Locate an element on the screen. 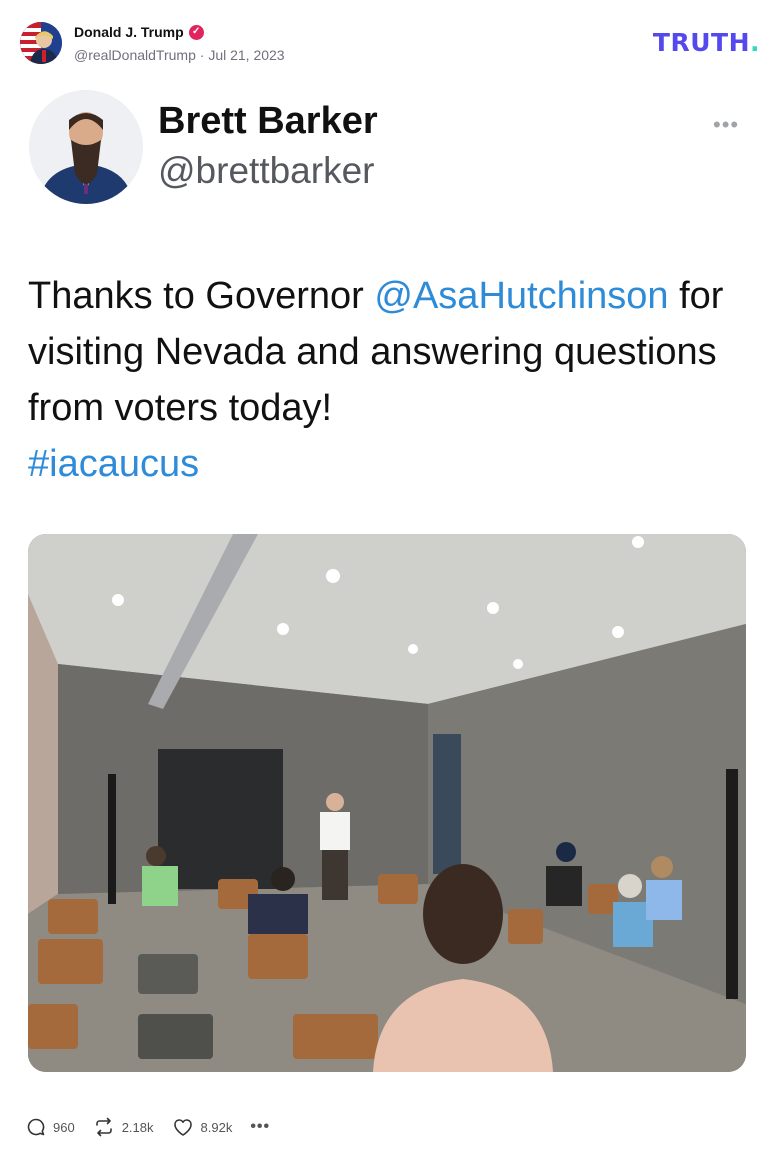 Image resolution: width=777 pixels, height=1157 pixels. retruth-button: 2.18k is located at coordinates (123, 1127).